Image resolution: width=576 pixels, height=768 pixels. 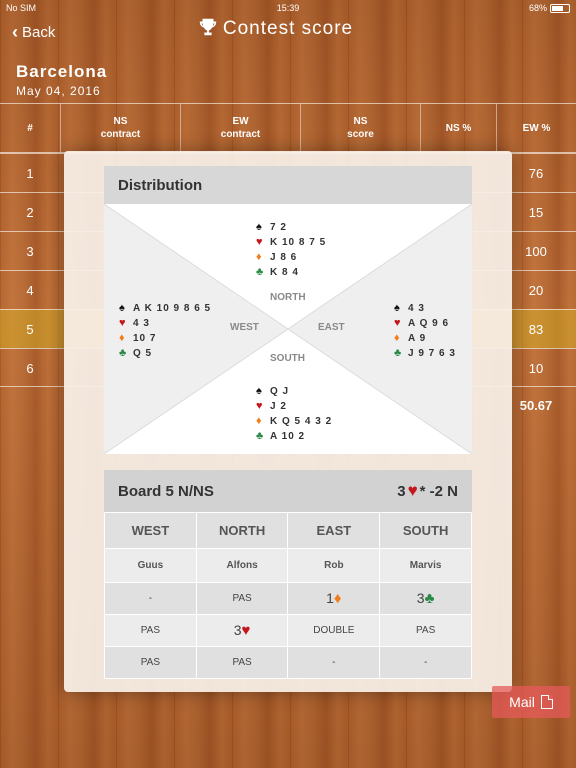 What do you see at coordinates (30, 173) in the screenshot?
I see `row-number: 1` at bounding box center [30, 173].